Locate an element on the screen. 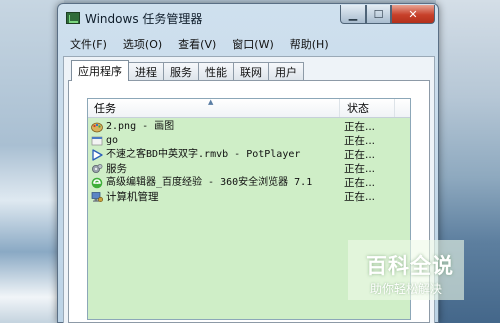 The height and width of the screenshot is (323, 500). menu-bar: 文件(F) 选项(O) 查看(V) 窗口(W) 帮助(H) is located at coordinates (249, 44).